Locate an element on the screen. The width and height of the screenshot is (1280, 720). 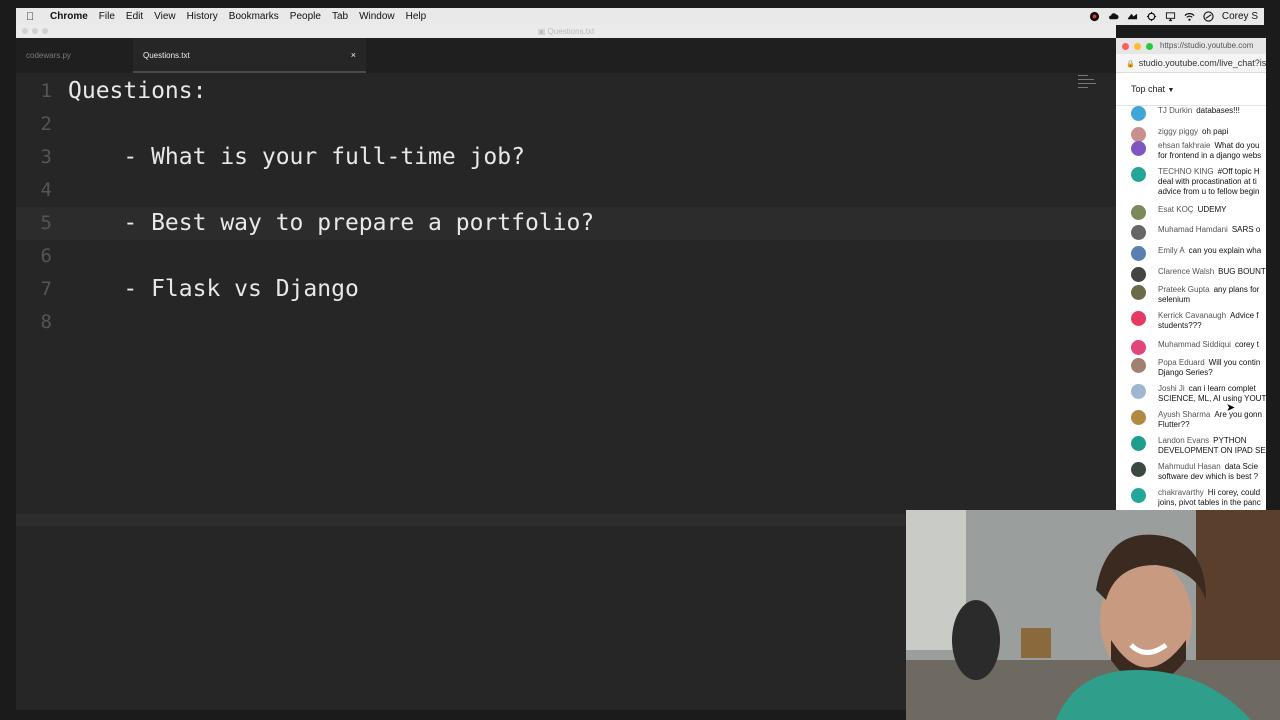
menu-history: History is located at coordinates (202, 16).